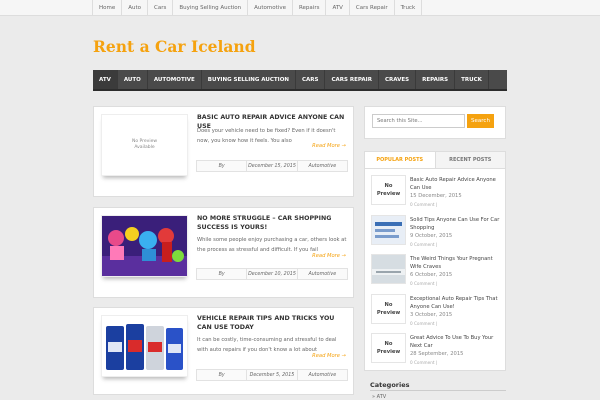  I want to click on main-nav-automotive: AUTOMOTIVE, so click(175, 79).